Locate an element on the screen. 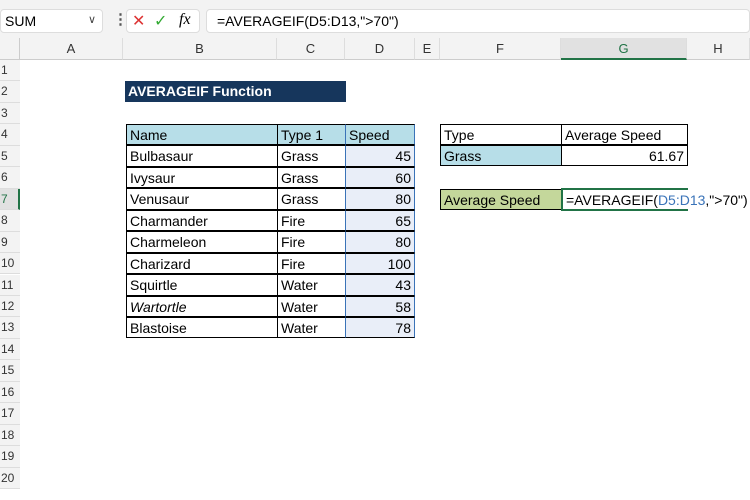  row-header-8: 8 is located at coordinates (10, 221).